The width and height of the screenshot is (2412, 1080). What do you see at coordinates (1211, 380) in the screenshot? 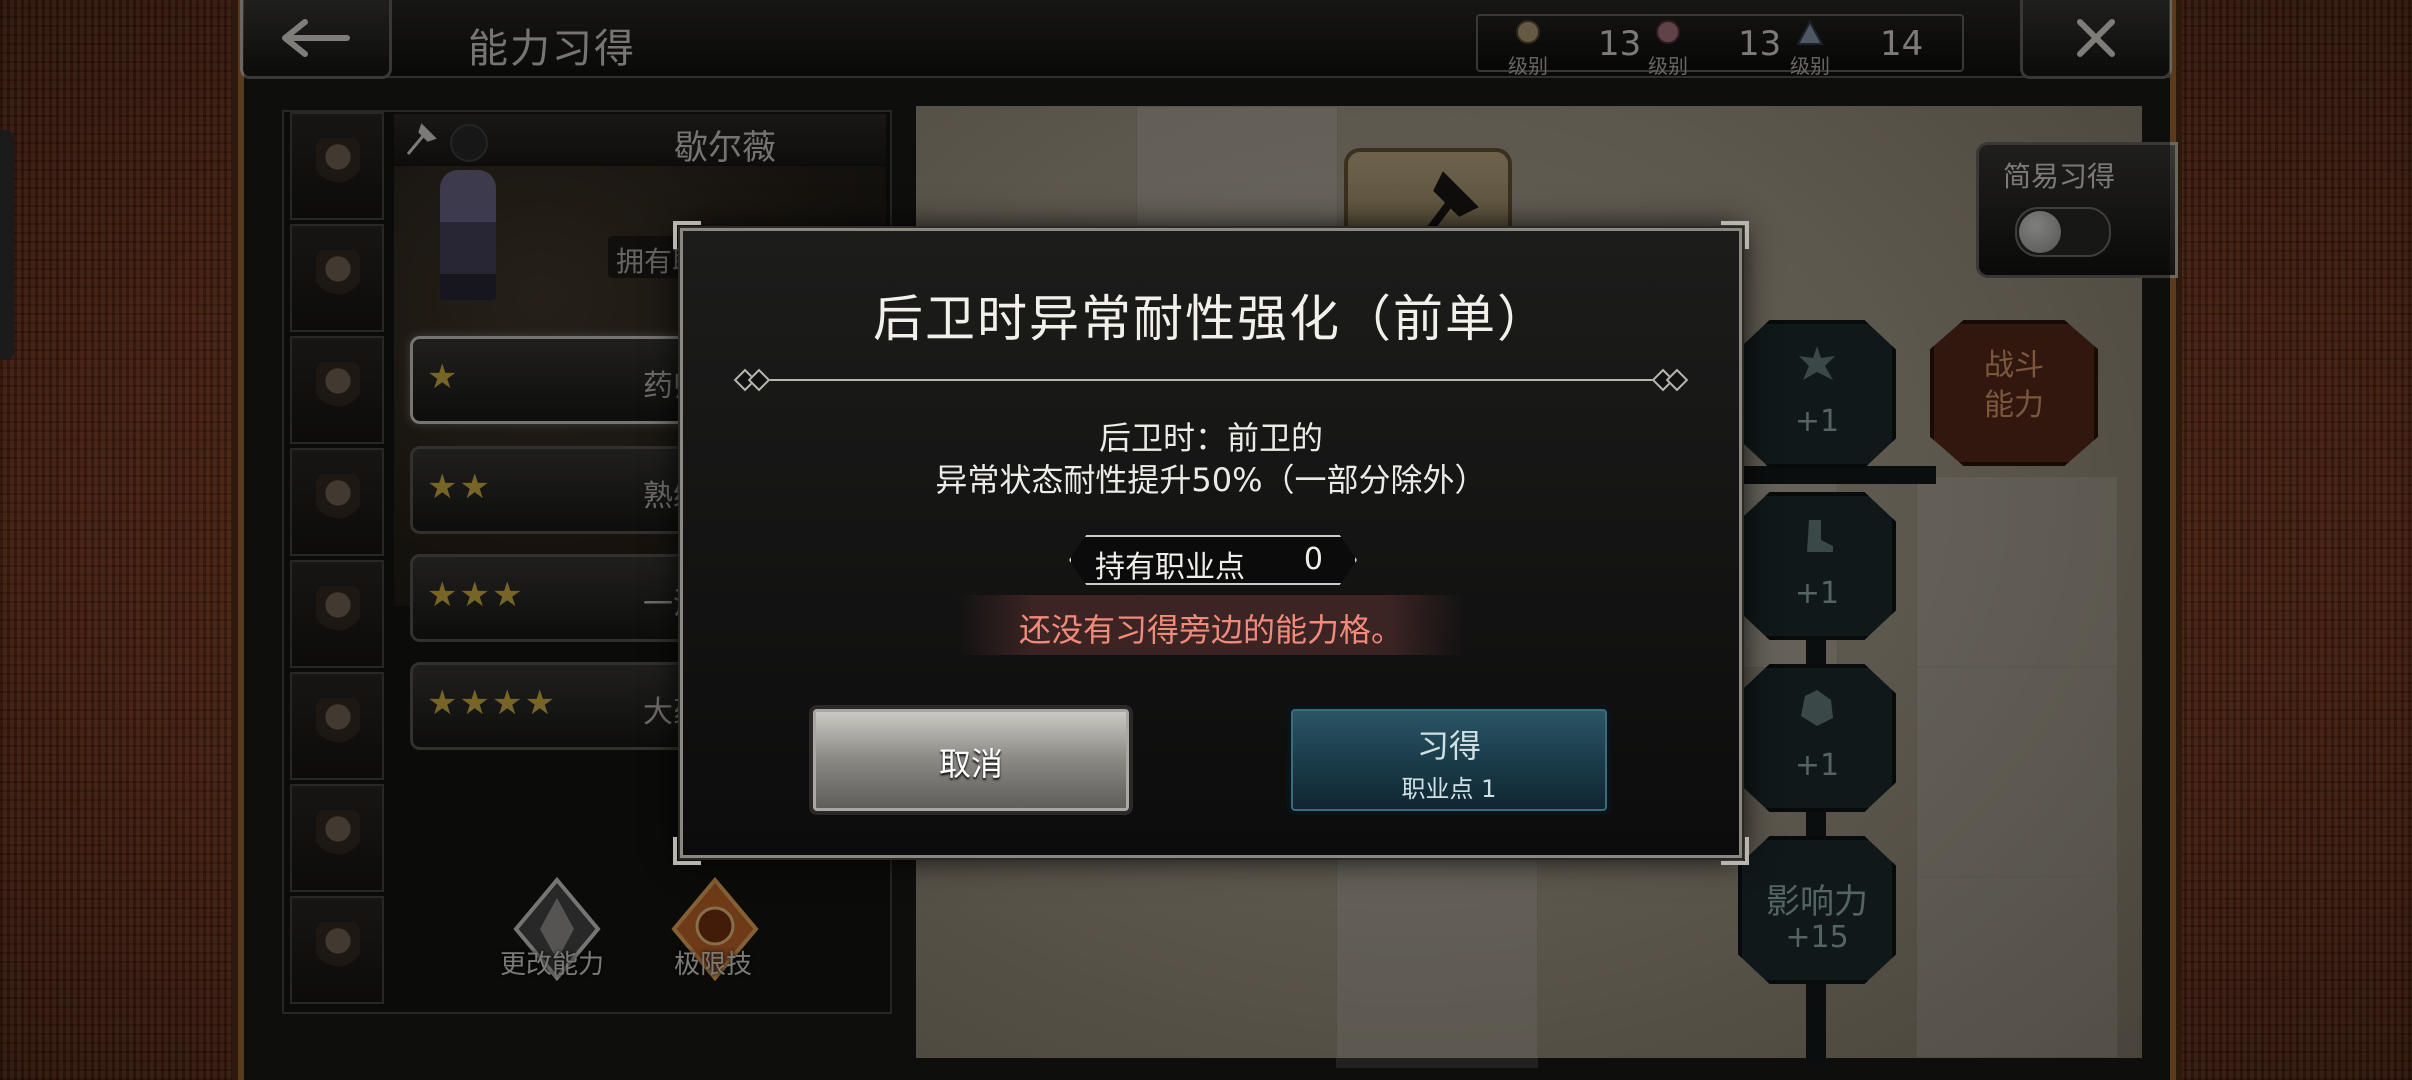
I see `title-divider` at bounding box center [1211, 380].